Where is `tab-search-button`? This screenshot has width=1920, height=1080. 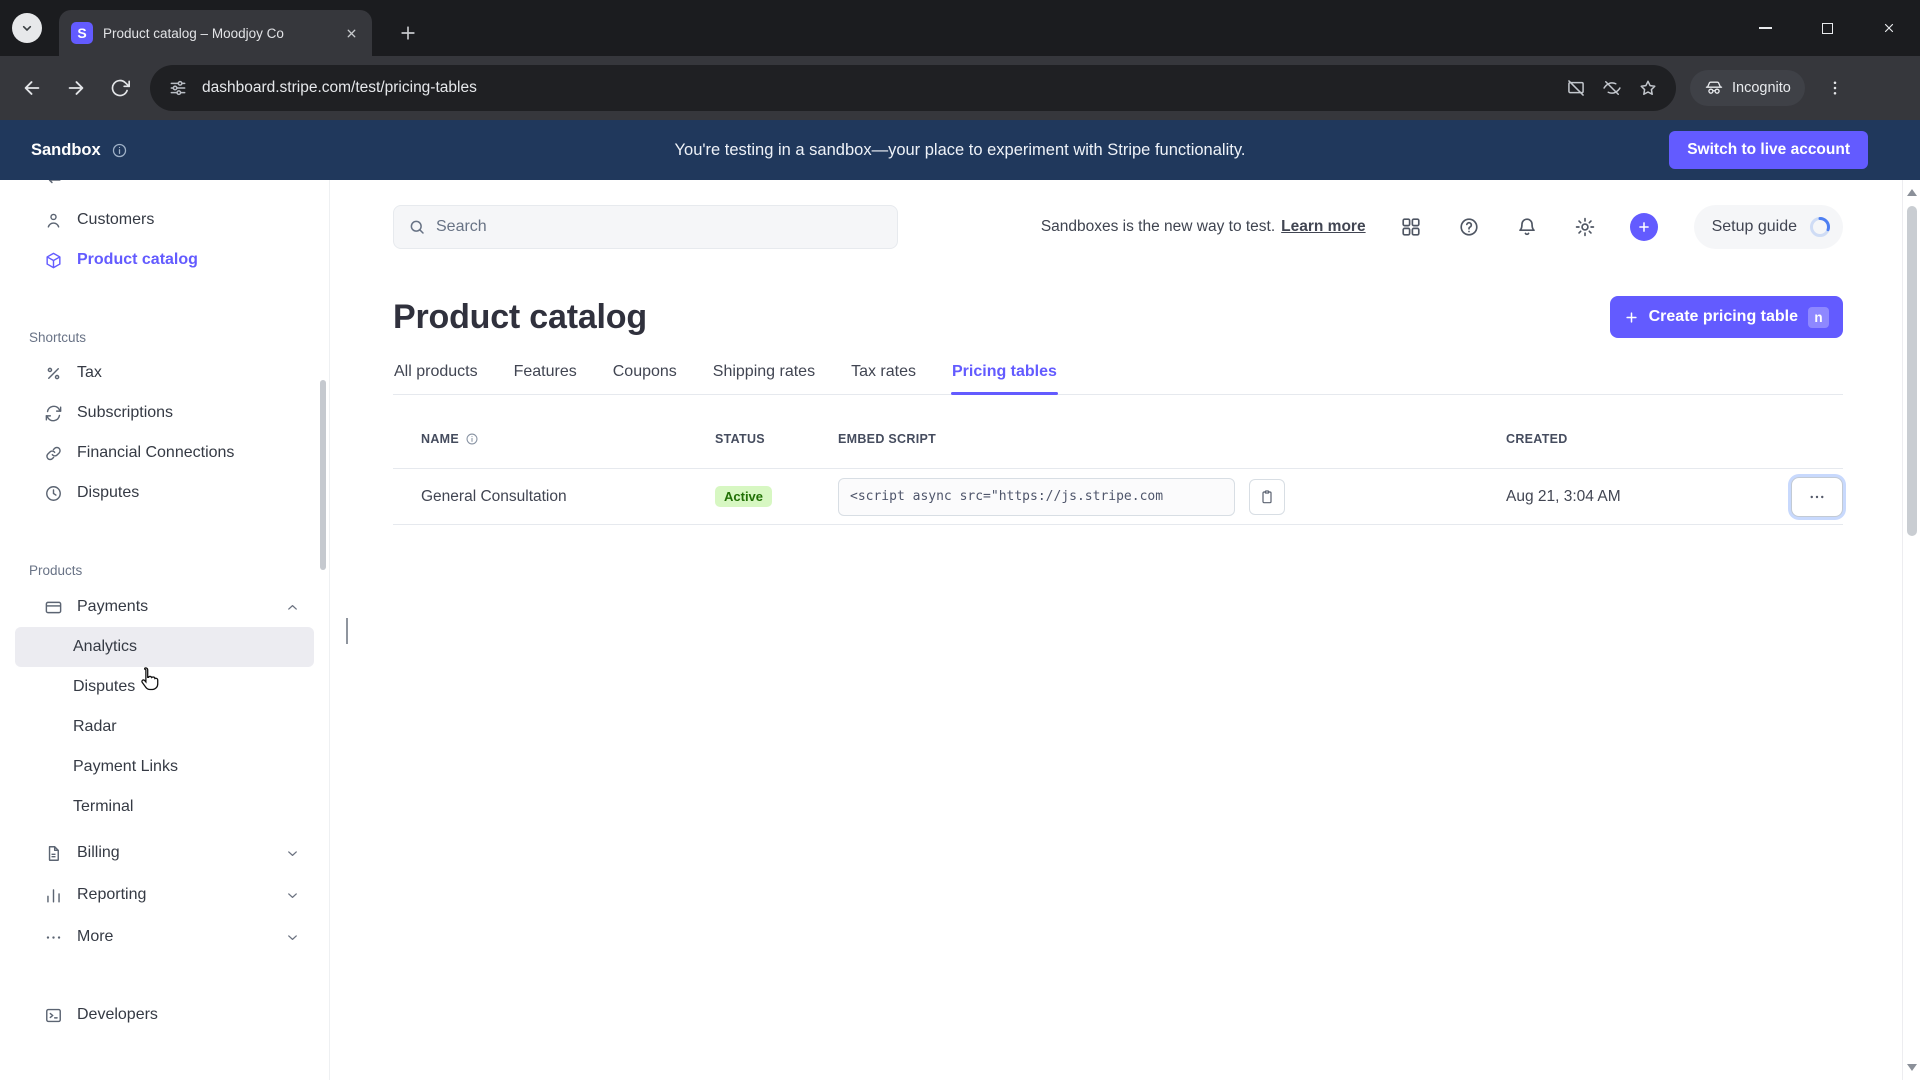 tab-search-button is located at coordinates (27, 28).